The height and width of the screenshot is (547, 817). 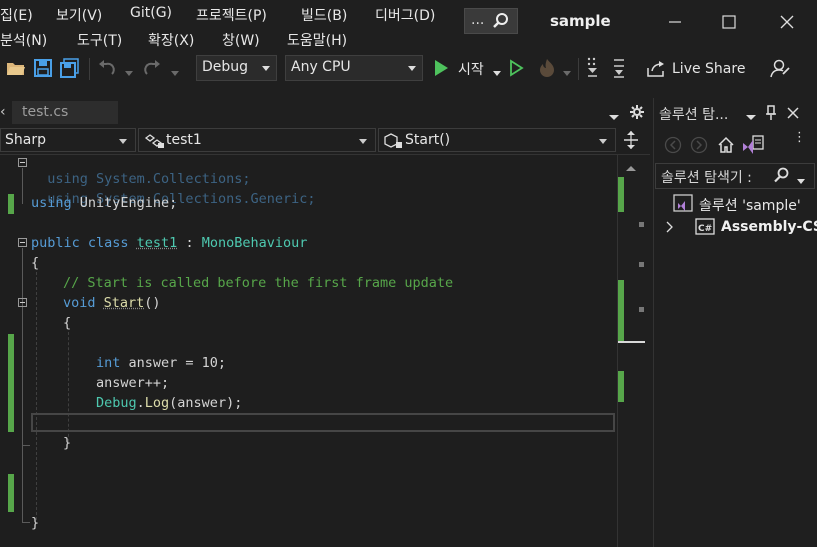 What do you see at coordinates (799, 137) in the screenshot?
I see `more-options-icon: ⋮` at bounding box center [799, 137].